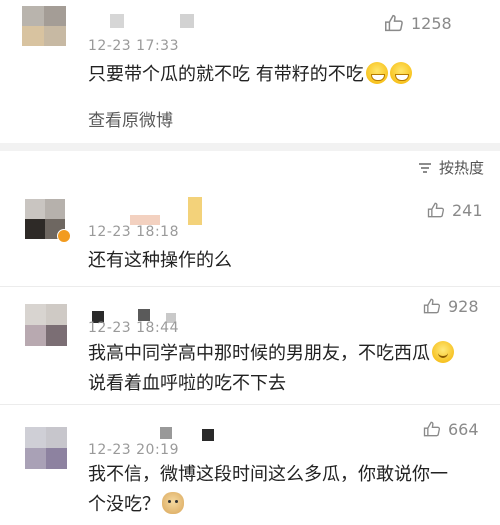  Describe the element at coordinates (250, 166) in the screenshot. I see `sort-bar: 按热度` at that location.